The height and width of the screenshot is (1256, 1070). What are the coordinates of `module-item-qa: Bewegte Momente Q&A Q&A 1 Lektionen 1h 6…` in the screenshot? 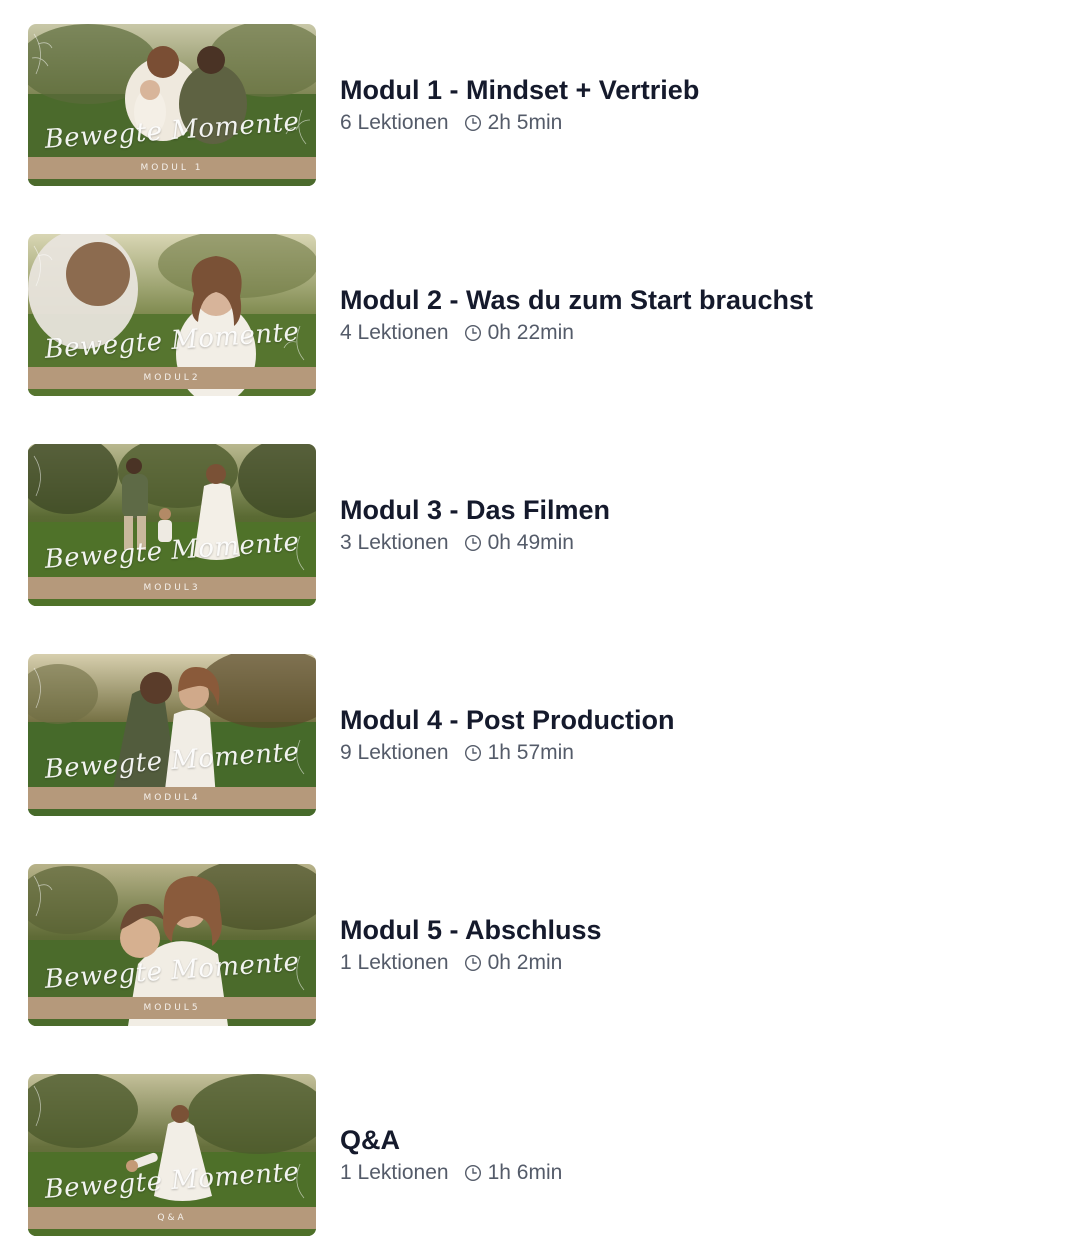 It's located at (528, 1155).